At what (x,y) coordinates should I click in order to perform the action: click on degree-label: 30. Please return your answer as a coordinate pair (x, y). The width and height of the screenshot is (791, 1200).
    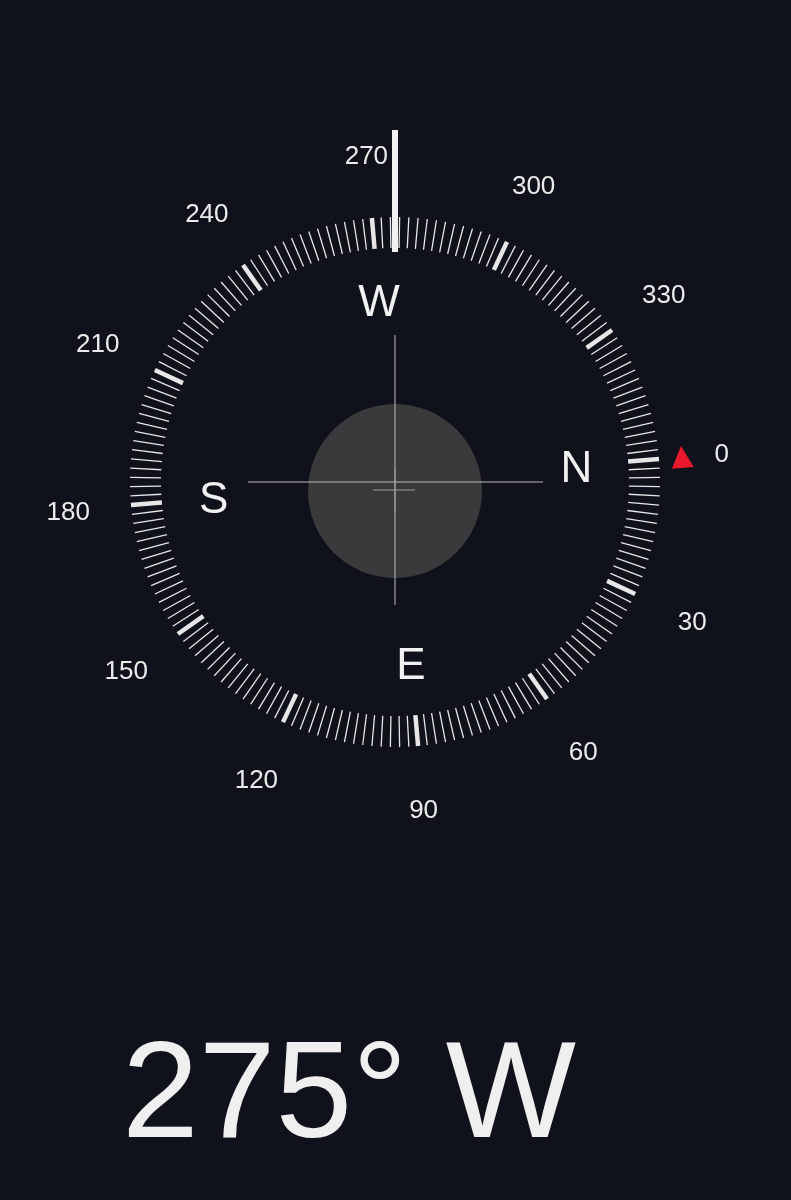
    Looking at the image, I should click on (692, 620).